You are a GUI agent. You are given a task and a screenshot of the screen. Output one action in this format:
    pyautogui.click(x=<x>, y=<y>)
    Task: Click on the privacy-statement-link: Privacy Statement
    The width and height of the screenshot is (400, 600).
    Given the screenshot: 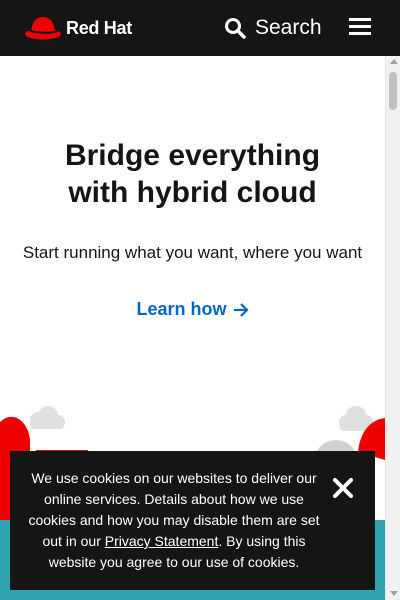 What is the action you would take?
    pyautogui.click(x=162, y=541)
    